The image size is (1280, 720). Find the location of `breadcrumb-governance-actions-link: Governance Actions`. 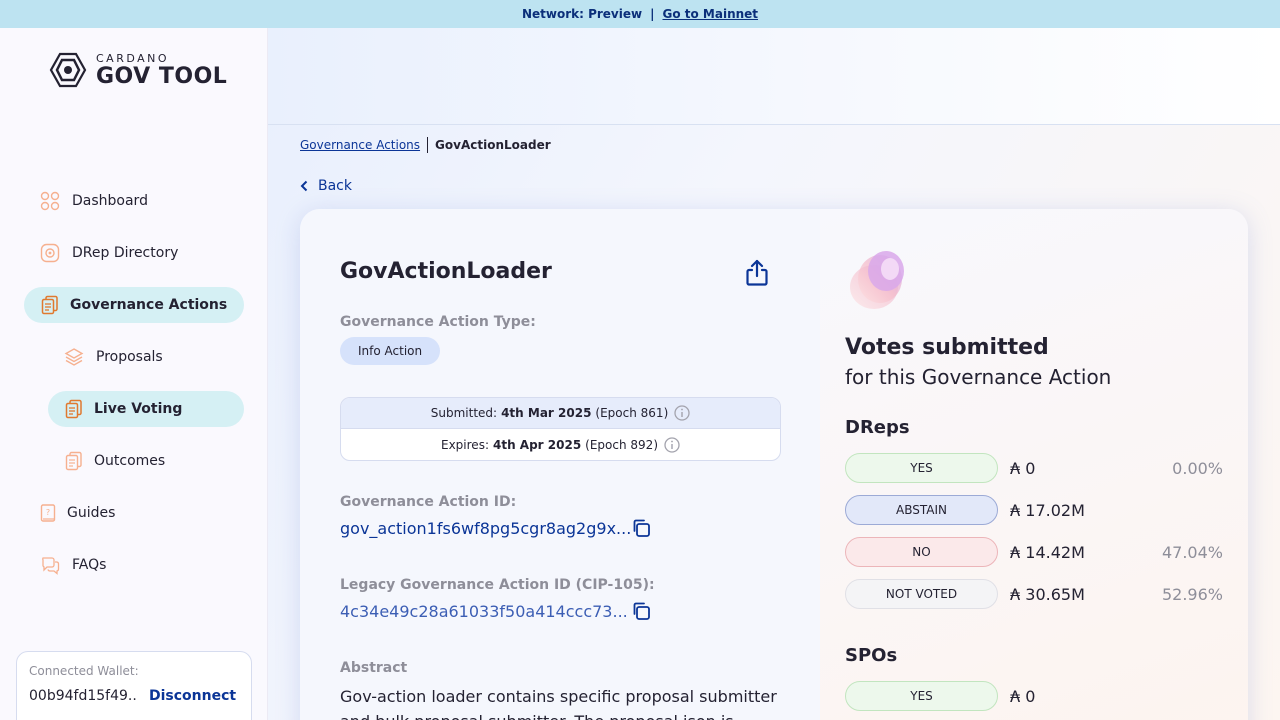

breadcrumb-governance-actions-link: Governance Actions is located at coordinates (360, 145).